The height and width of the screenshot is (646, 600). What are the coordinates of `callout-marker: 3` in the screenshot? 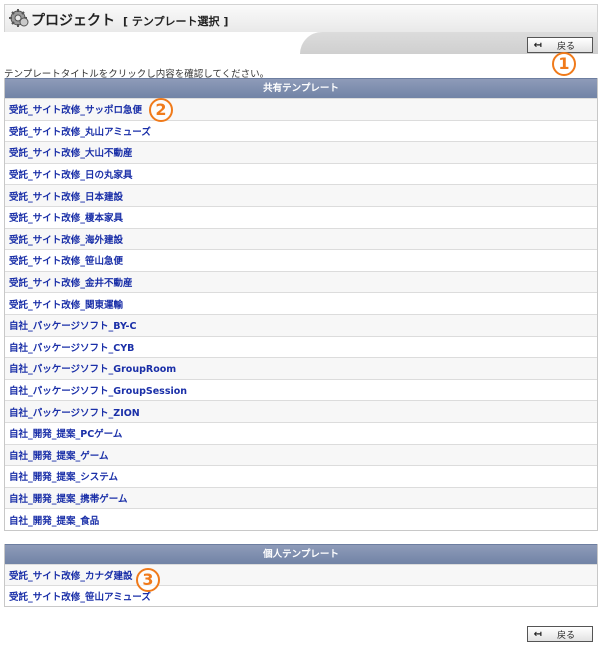 It's located at (148, 580).